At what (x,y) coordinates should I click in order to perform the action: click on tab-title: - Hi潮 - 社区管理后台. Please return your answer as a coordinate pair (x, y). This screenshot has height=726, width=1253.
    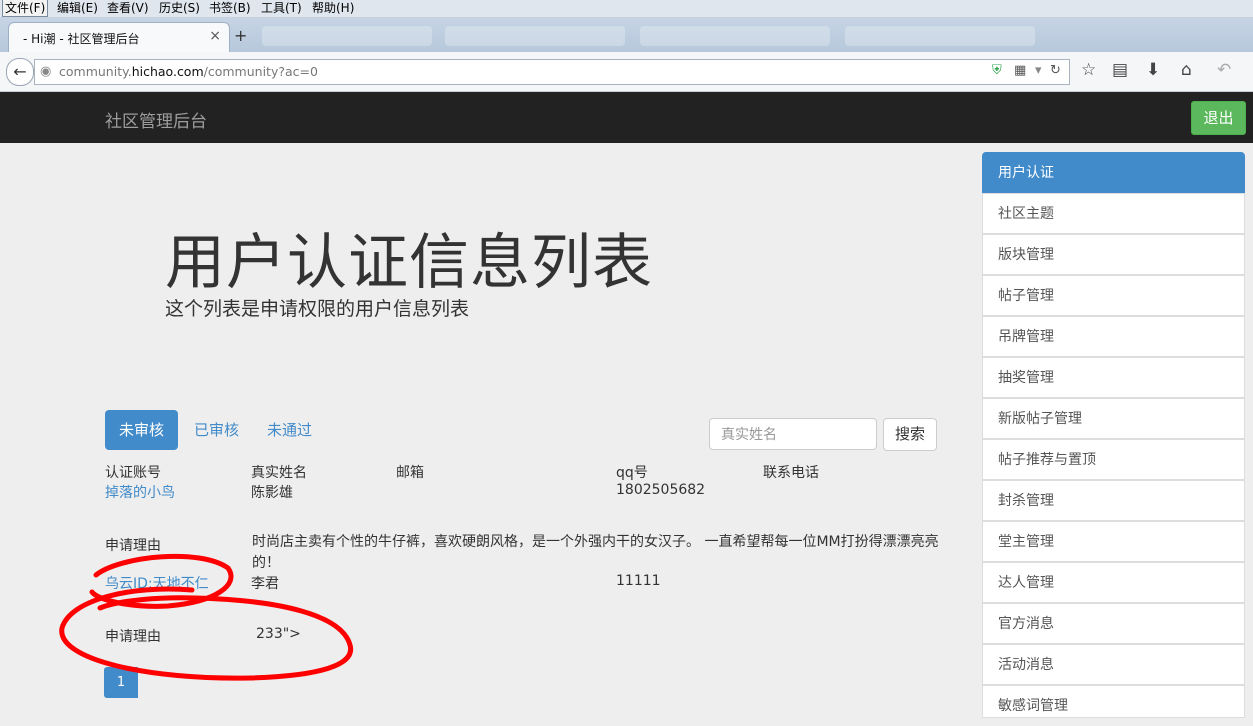
    Looking at the image, I should click on (81, 39).